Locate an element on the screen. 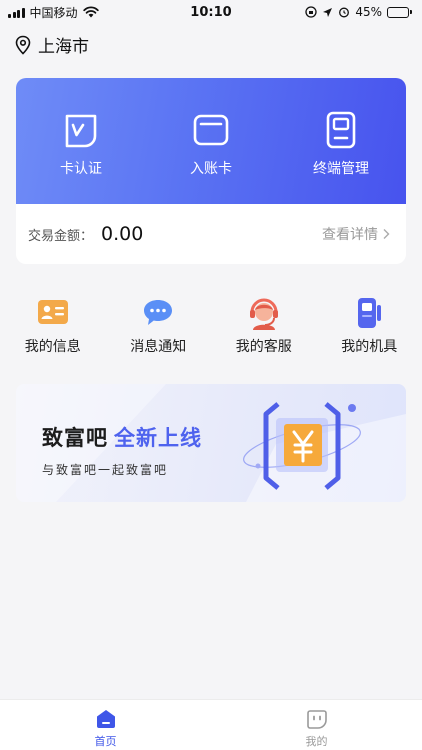 The width and height of the screenshot is (422, 750). amount-label: 交易金额： is located at coordinates (61, 236).